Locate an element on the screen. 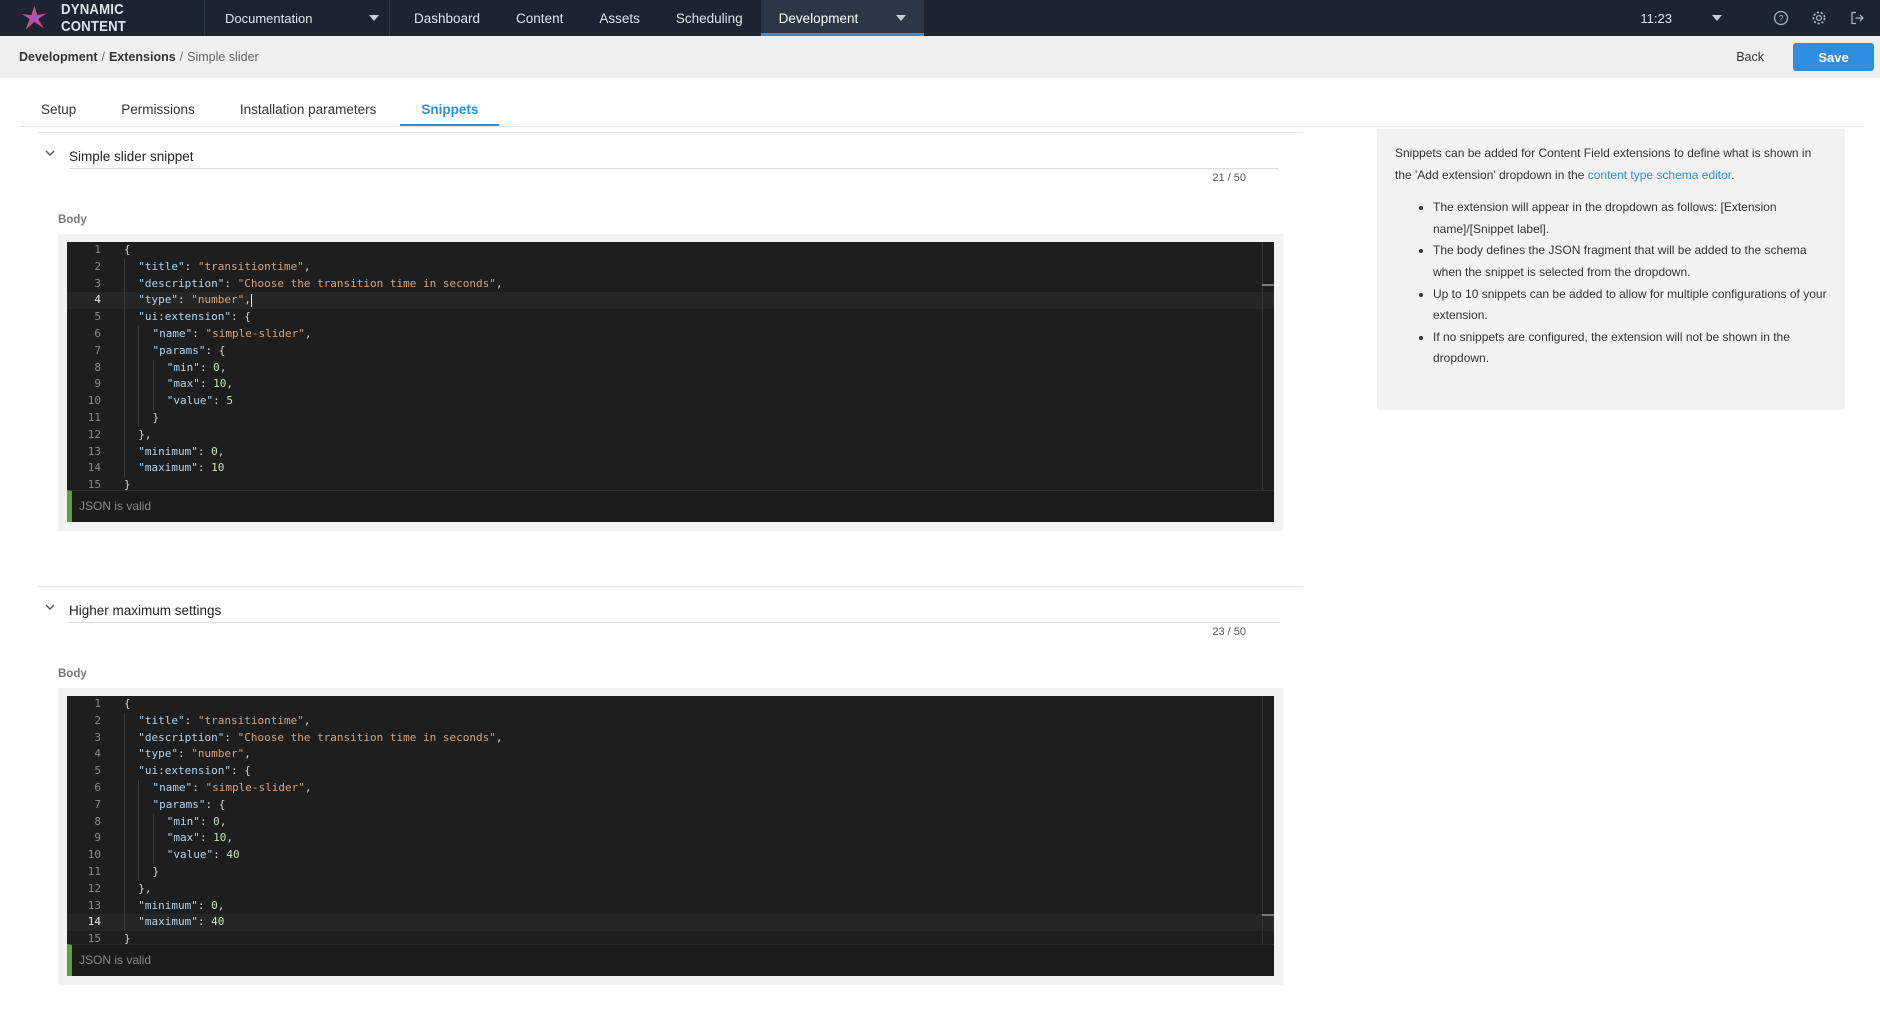 The height and width of the screenshot is (1028, 1880). help-intro-end: . is located at coordinates (1733, 174).